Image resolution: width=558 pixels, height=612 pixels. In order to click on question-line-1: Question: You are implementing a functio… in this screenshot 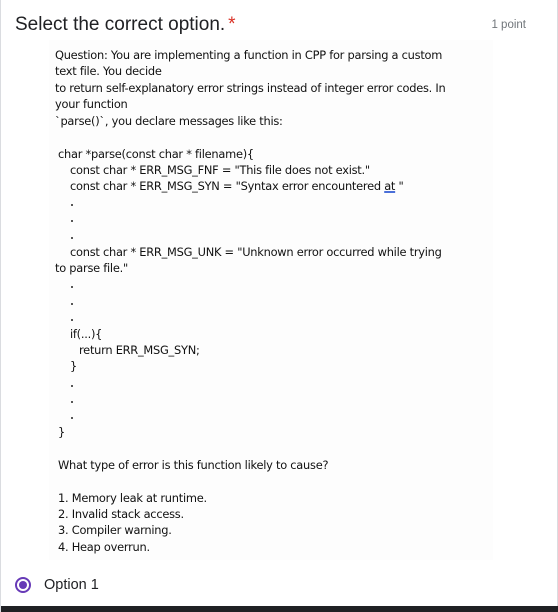, I will do `click(249, 55)`.